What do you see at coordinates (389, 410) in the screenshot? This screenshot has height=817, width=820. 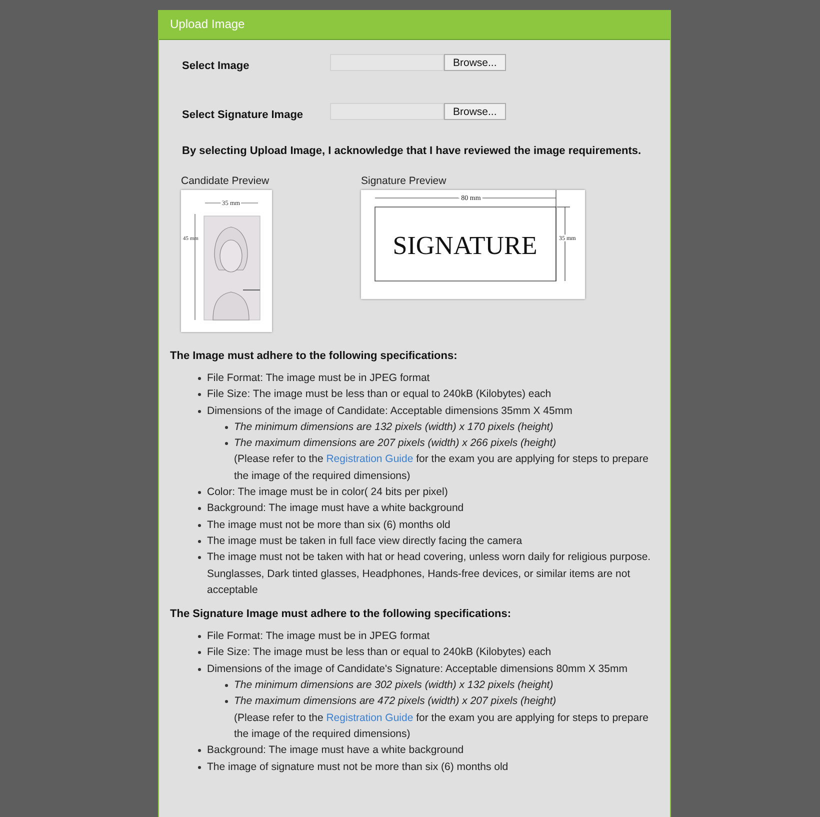 I see `spec-item: Dimensions of the image of Candidate: Acceptable dimensions 35mm X 45mm` at bounding box center [389, 410].